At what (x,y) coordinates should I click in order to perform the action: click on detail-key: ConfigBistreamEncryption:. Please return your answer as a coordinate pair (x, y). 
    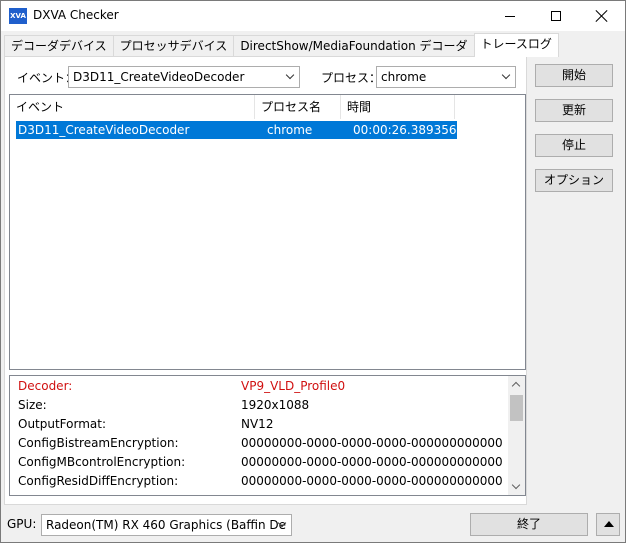
    Looking at the image, I should click on (98, 443).